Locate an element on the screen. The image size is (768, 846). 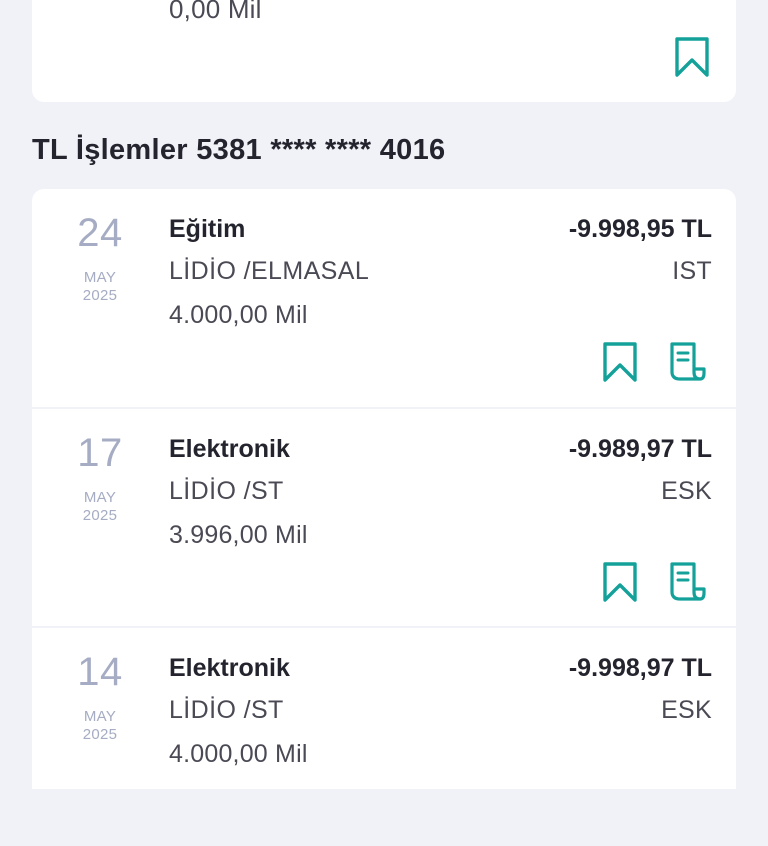
transaction-merchant: LİDİO /ELMASAL is located at coordinates (269, 271).